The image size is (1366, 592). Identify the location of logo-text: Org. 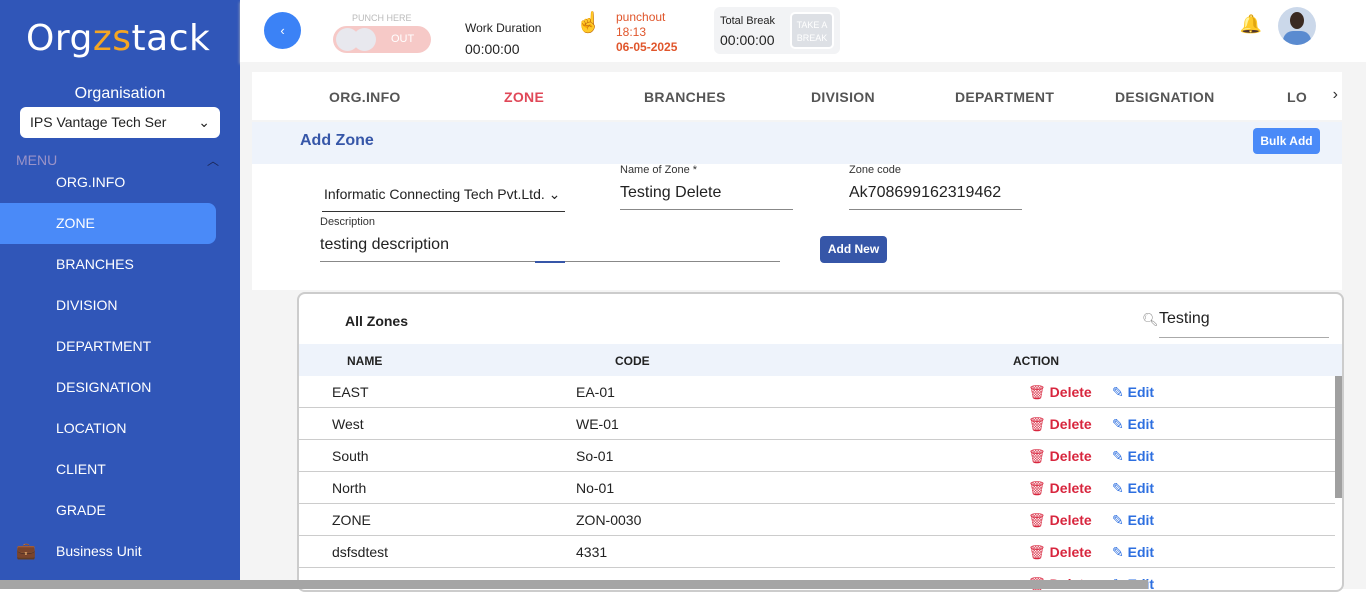
(59, 38).